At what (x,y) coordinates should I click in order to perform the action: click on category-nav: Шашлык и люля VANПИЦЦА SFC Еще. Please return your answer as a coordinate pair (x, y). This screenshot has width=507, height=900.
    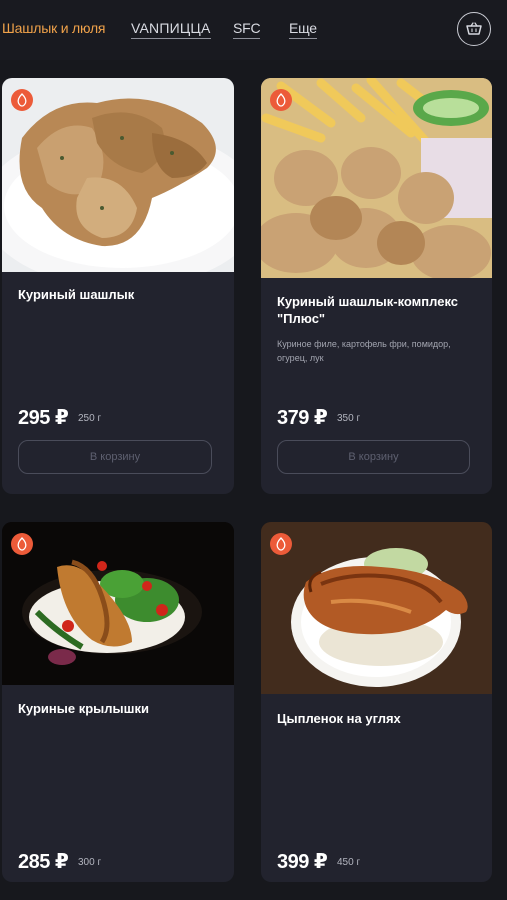
    Looking at the image, I should click on (253, 30).